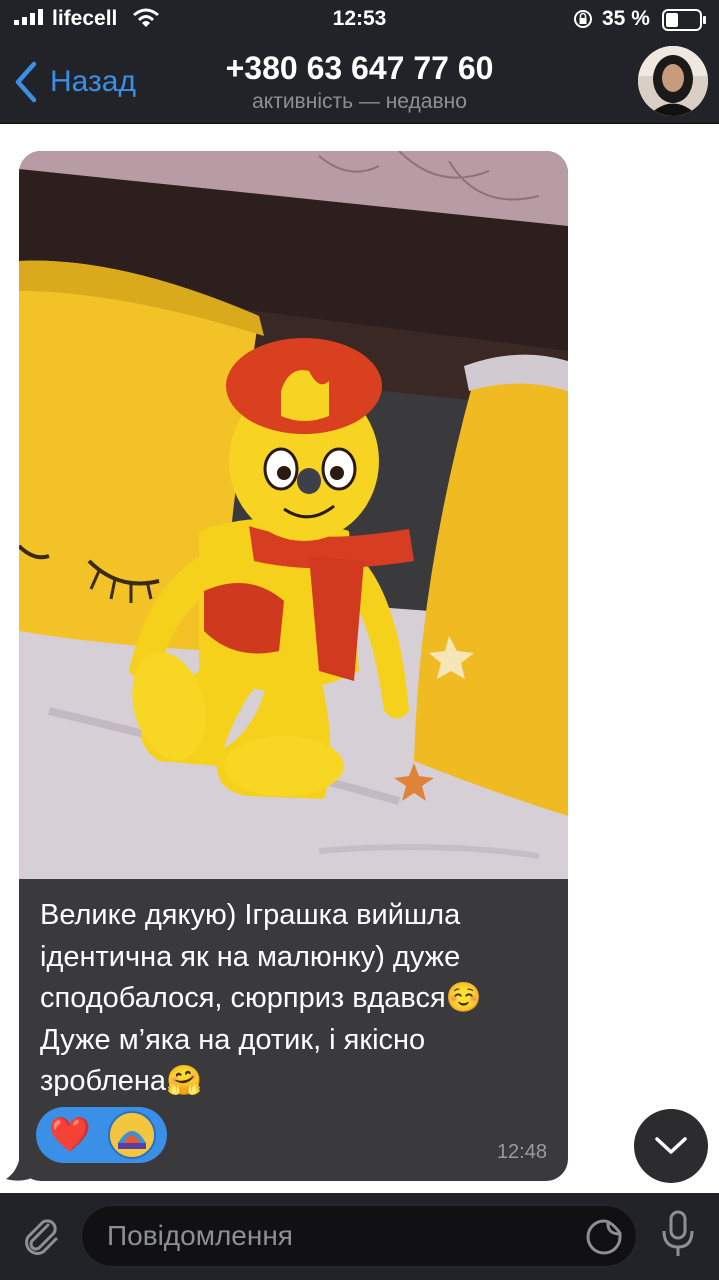 Image resolution: width=719 pixels, height=1280 pixels. What do you see at coordinates (342, 1236) in the screenshot?
I see `message-input` at bounding box center [342, 1236].